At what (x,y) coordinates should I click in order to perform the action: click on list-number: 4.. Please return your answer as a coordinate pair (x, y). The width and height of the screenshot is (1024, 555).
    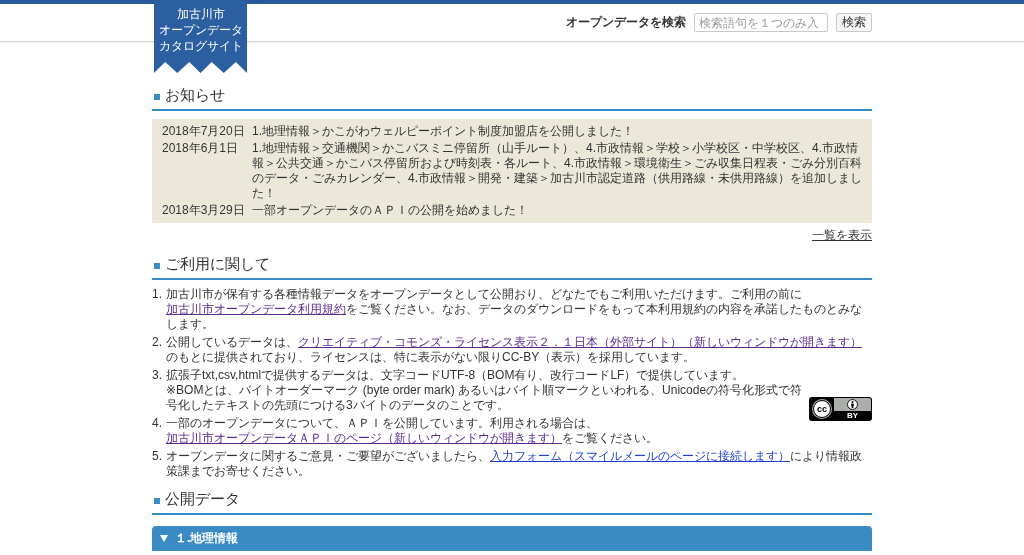
    Looking at the image, I should click on (157, 424).